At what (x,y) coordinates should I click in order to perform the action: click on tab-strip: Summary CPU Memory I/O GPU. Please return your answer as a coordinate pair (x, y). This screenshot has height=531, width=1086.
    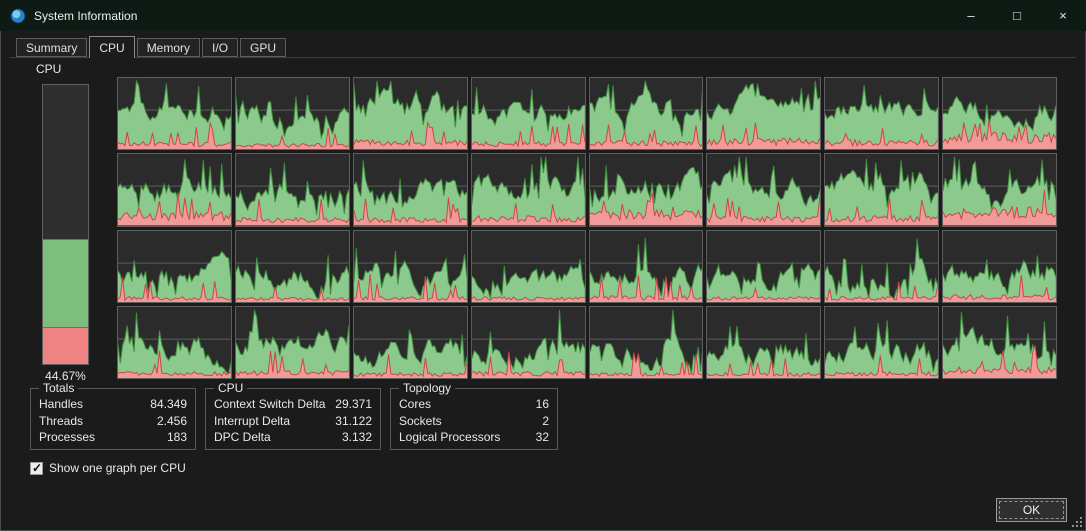
    Looking at the image, I should click on (152, 47).